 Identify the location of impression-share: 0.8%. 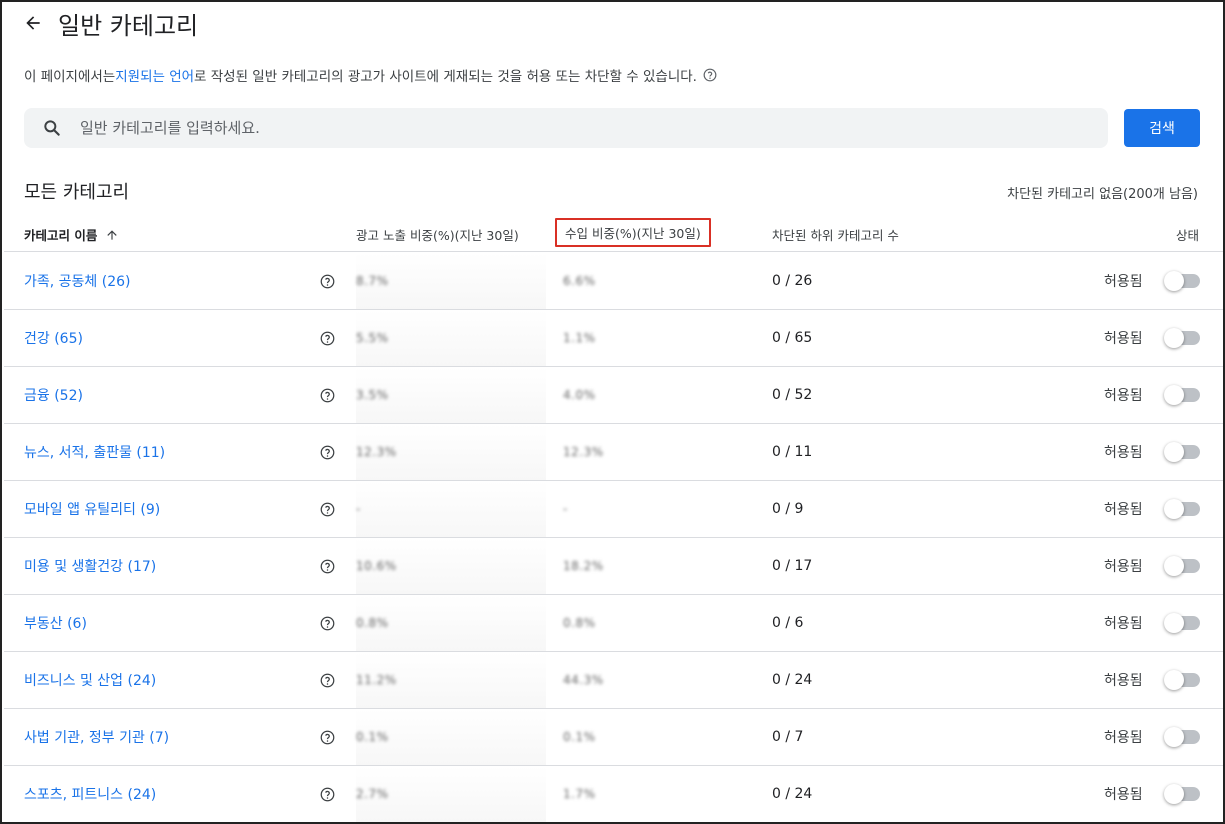
(451, 623).